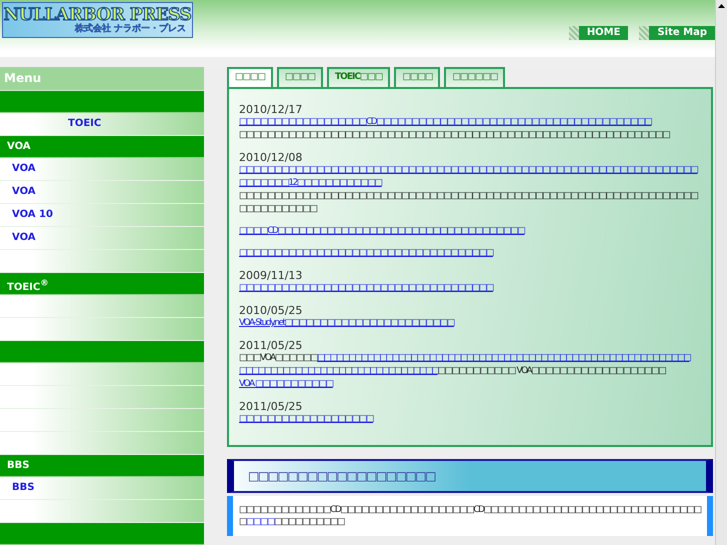 The height and width of the screenshot is (545, 727). What do you see at coordinates (469, 203) in the screenshot?
I see `news-text: □□□□□□□□□□□□□□□□□□□□□□□□□□□□□□□□□□□□□□□□□□□□□□□□□□□□□□□□□□□□□□□□□□□□□□□□□□□□` at bounding box center [469, 203].